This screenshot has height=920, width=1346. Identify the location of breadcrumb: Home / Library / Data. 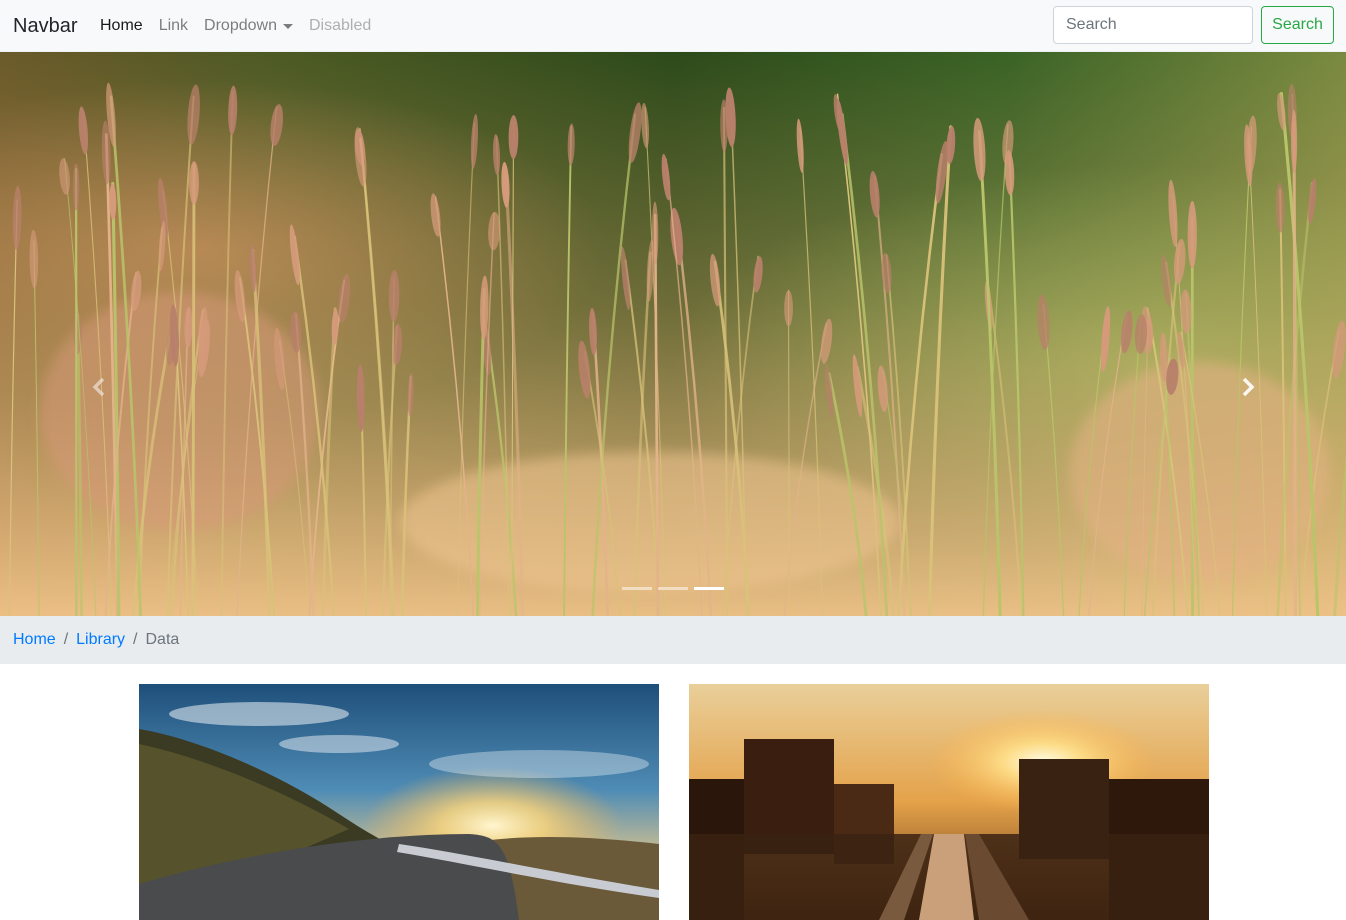
(673, 640).